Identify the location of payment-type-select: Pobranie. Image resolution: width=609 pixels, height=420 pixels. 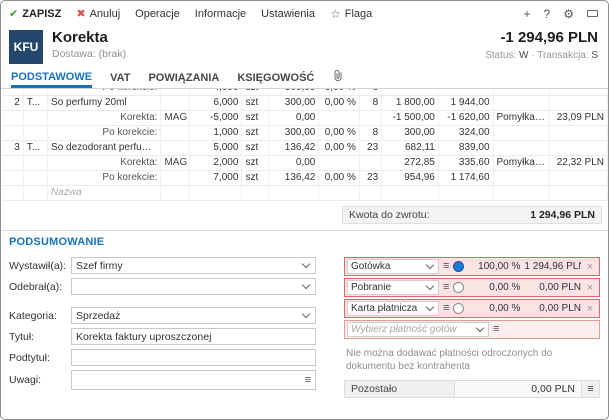
(393, 287).